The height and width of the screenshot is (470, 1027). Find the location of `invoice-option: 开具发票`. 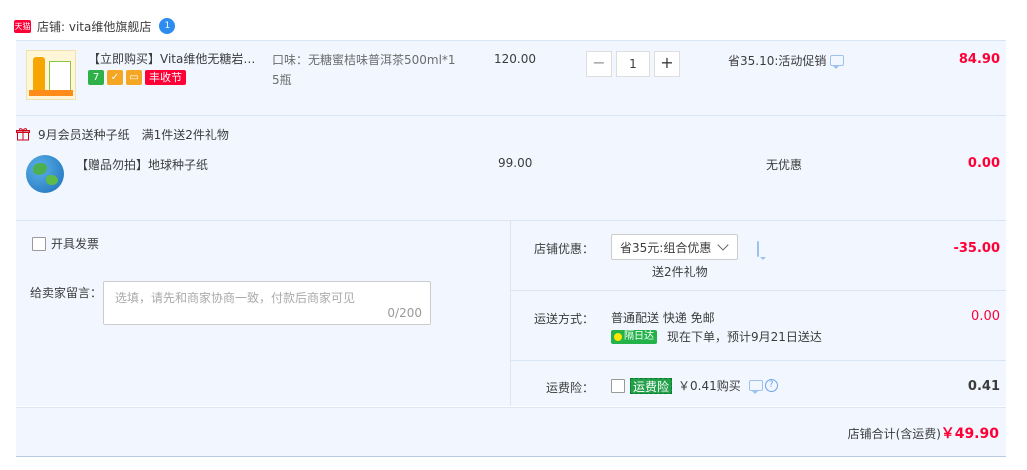

invoice-option: 开具发票 is located at coordinates (65, 243).